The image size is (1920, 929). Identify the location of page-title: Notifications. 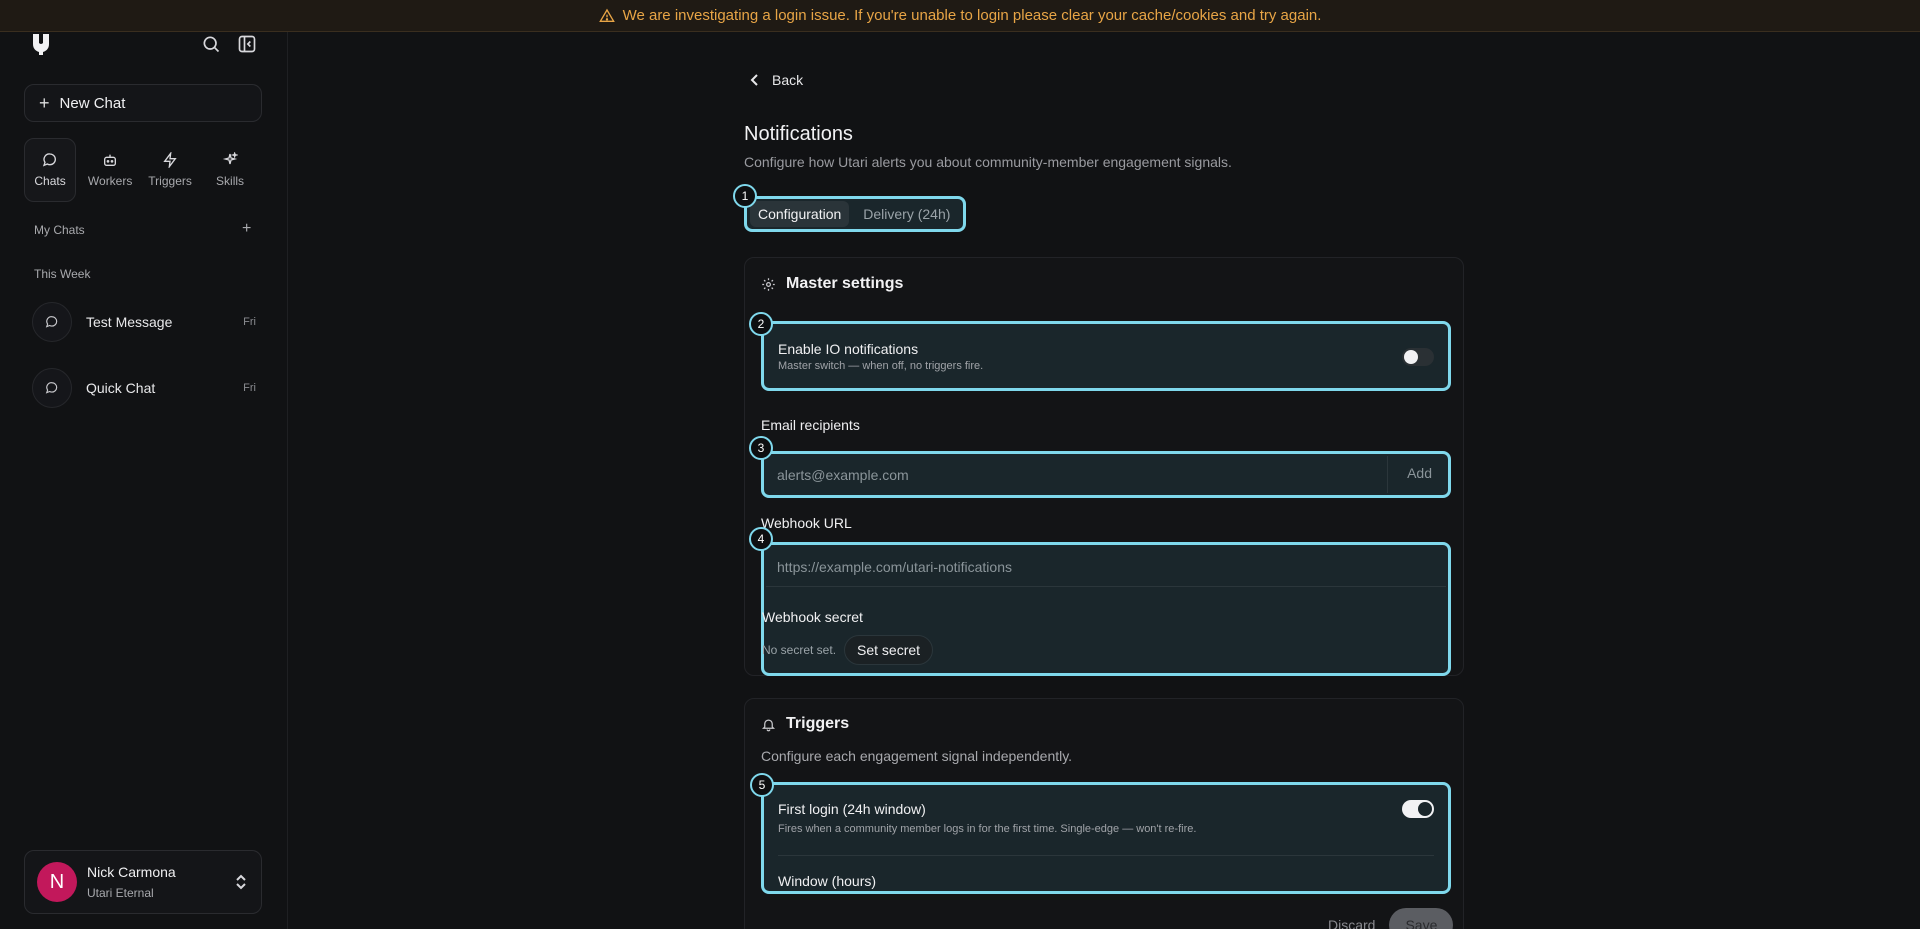
(798, 134).